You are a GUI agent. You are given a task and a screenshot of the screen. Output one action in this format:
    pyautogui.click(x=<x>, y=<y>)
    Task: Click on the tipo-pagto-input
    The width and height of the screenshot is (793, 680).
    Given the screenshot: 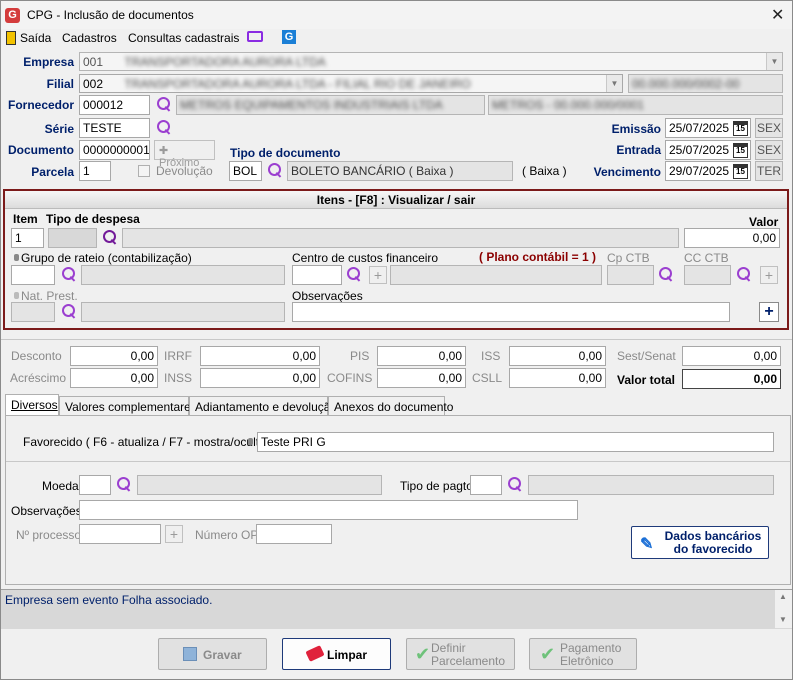 What is the action you would take?
    pyautogui.click(x=486, y=485)
    